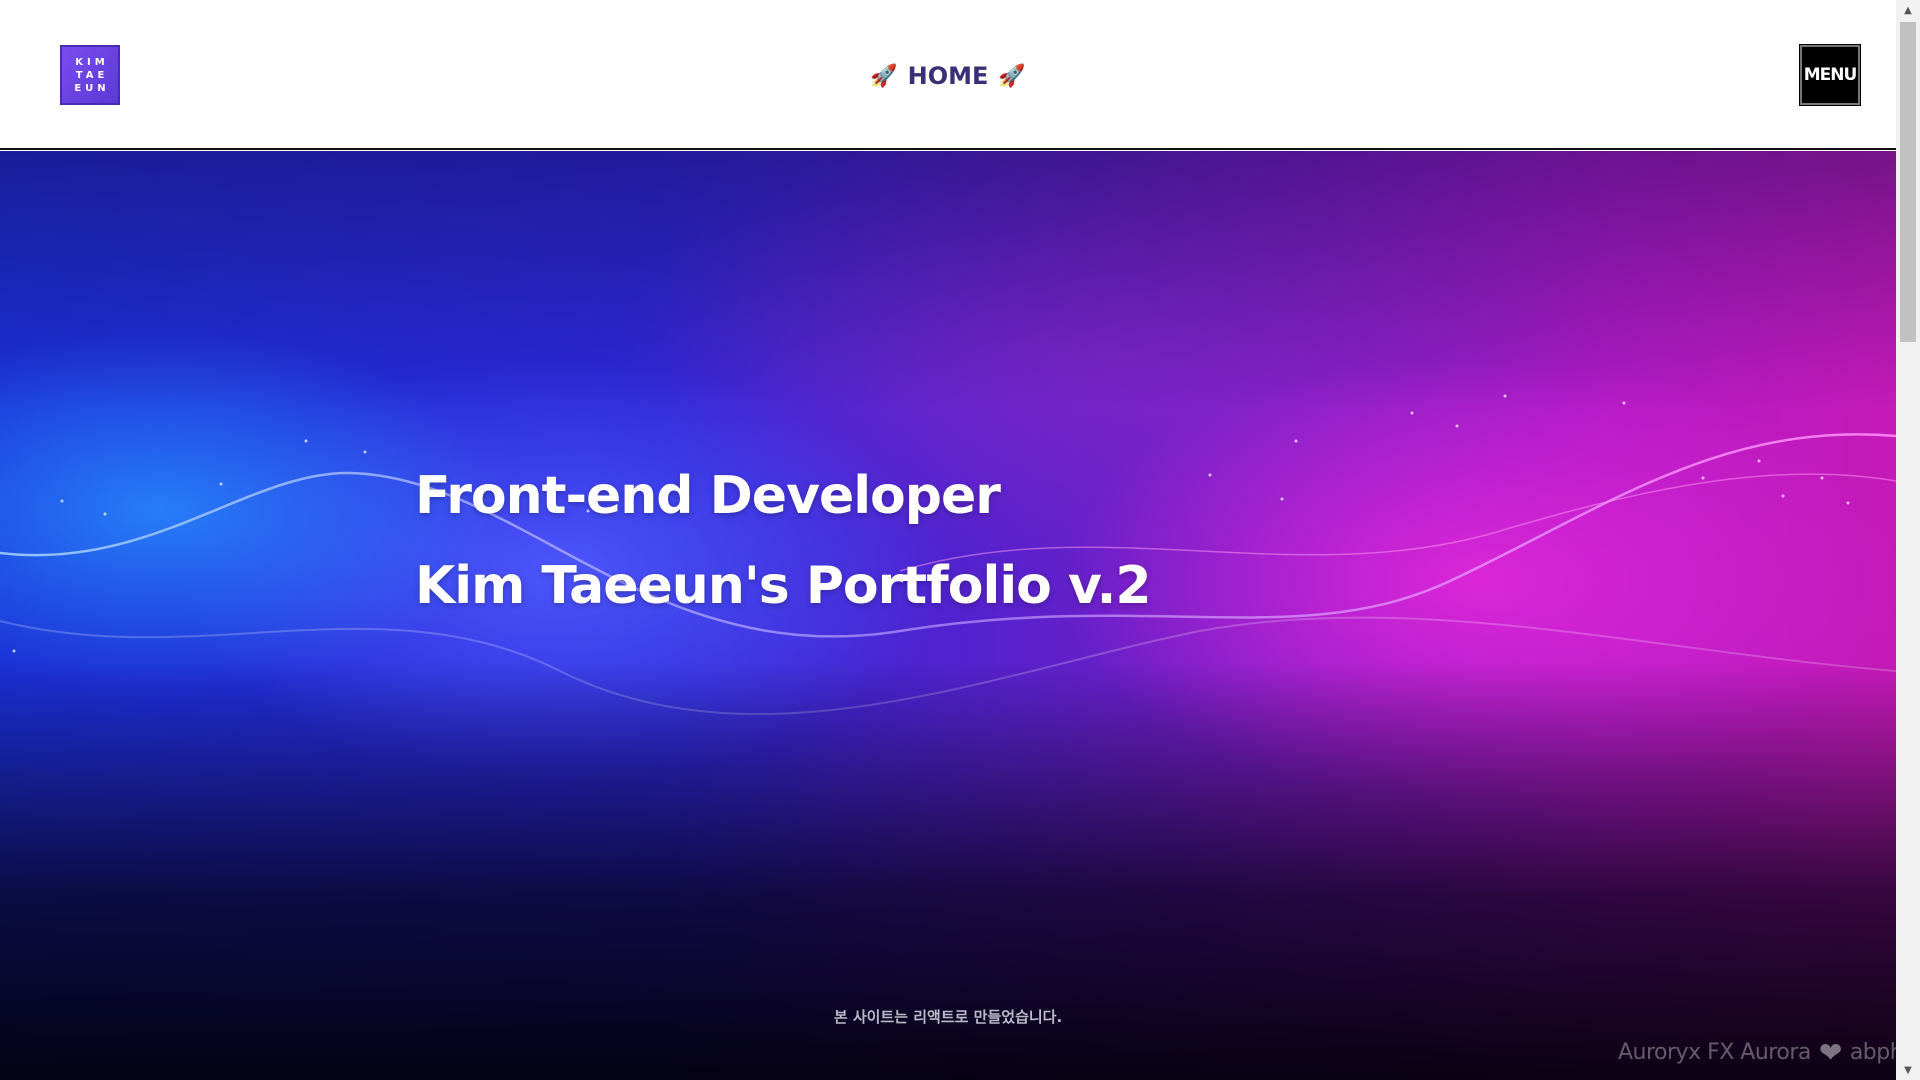 The height and width of the screenshot is (1080, 1920). I want to click on page-scrollbar: ▲ ▼, so click(1908, 540).